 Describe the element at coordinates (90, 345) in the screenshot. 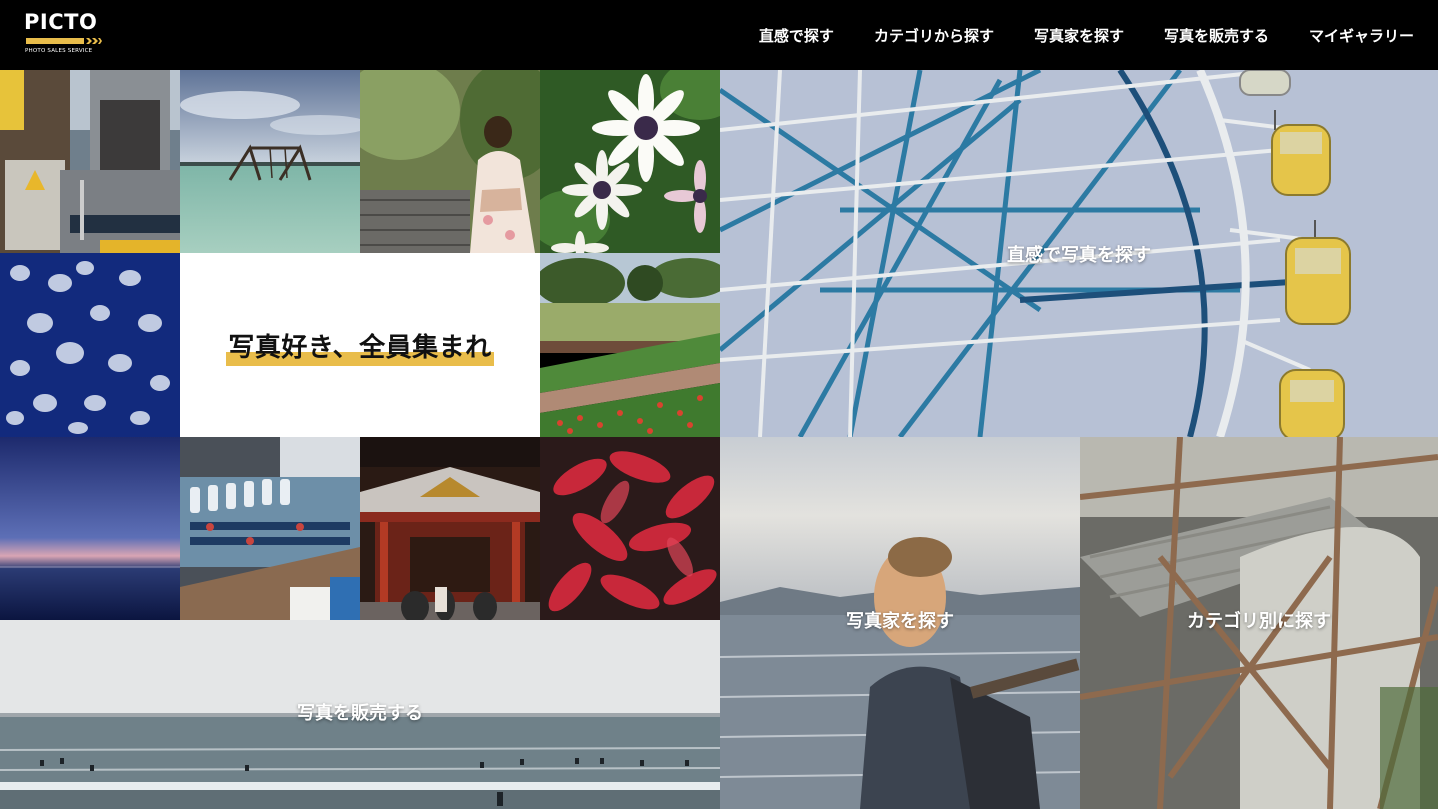

I see `jellyfish-photo` at that location.